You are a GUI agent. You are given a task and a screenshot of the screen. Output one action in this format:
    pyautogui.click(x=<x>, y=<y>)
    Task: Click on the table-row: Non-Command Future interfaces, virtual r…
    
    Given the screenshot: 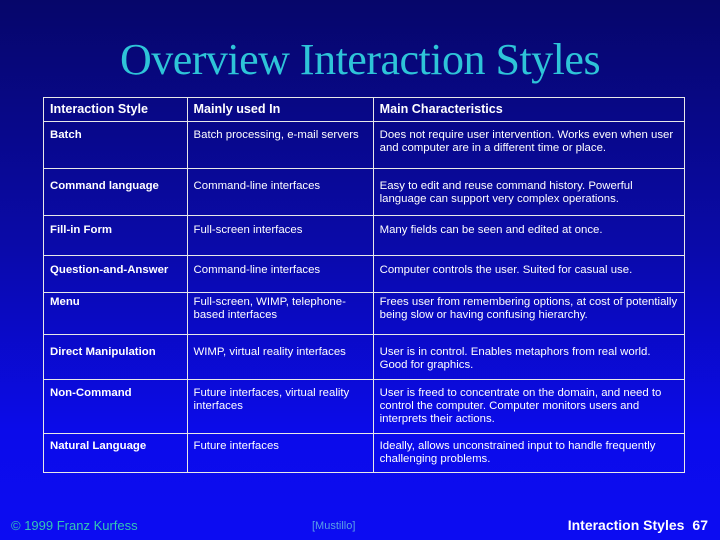 What is the action you would take?
    pyautogui.click(x=364, y=406)
    